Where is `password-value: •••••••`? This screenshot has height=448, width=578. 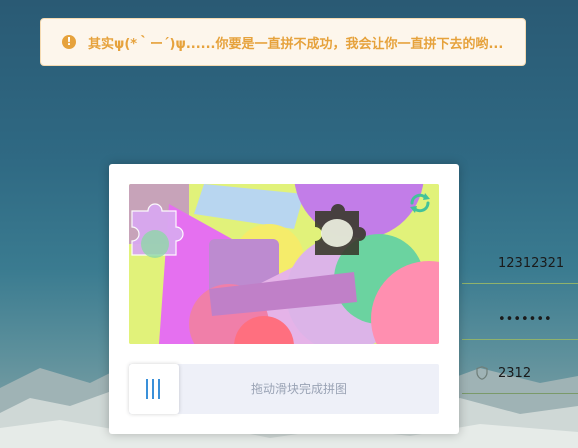
password-value: ••••••• is located at coordinates (525, 319).